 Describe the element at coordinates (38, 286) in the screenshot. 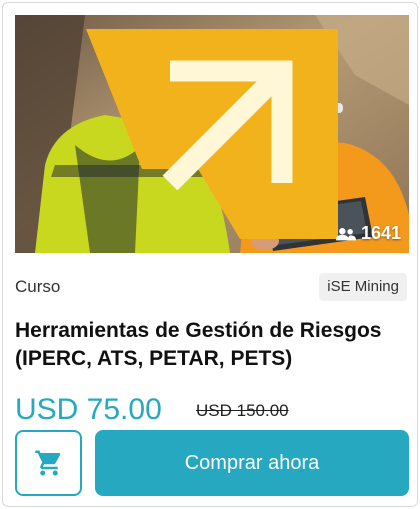

I see `course-category: Curso` at that location.